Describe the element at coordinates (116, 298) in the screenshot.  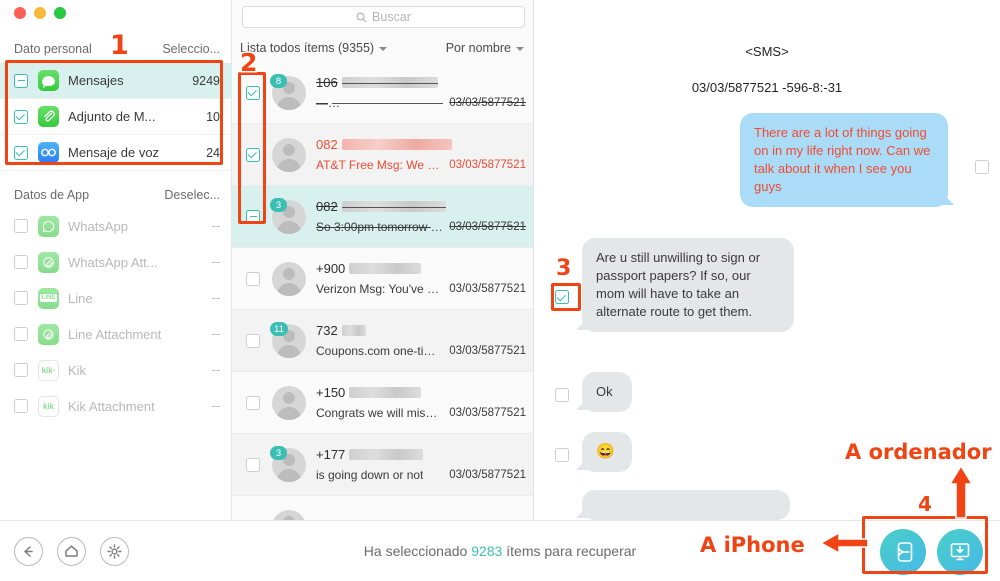
I see `sidebar-item-line: LINE Line --` at that location.